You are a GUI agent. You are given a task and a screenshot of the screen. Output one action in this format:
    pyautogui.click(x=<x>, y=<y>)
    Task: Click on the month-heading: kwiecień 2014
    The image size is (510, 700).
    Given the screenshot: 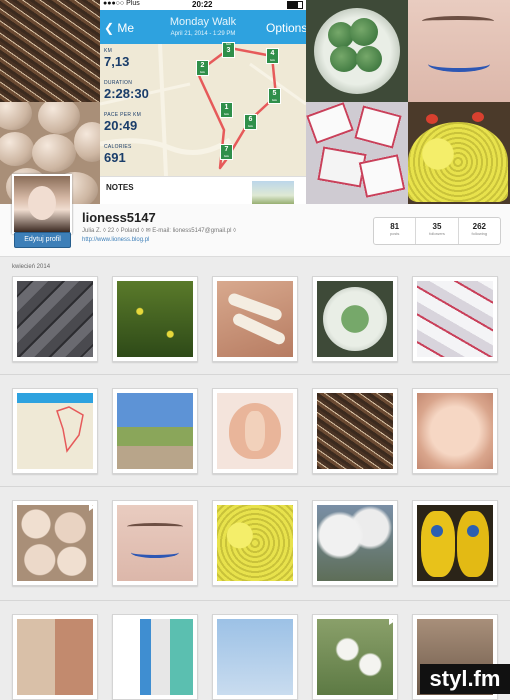 What is the action you would take?
    pyautogui.click(x=31, y=267)
    